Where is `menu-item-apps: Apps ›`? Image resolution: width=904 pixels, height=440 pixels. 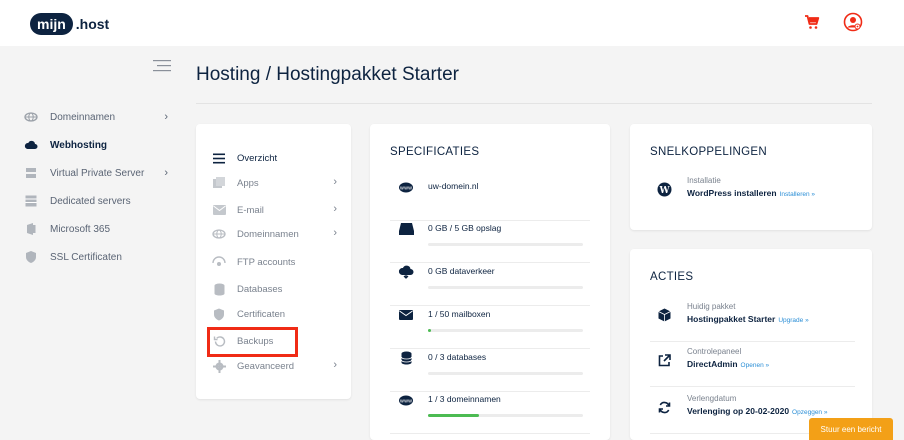 menu-item-apps: Apps › is located at coordinates (274, 183).